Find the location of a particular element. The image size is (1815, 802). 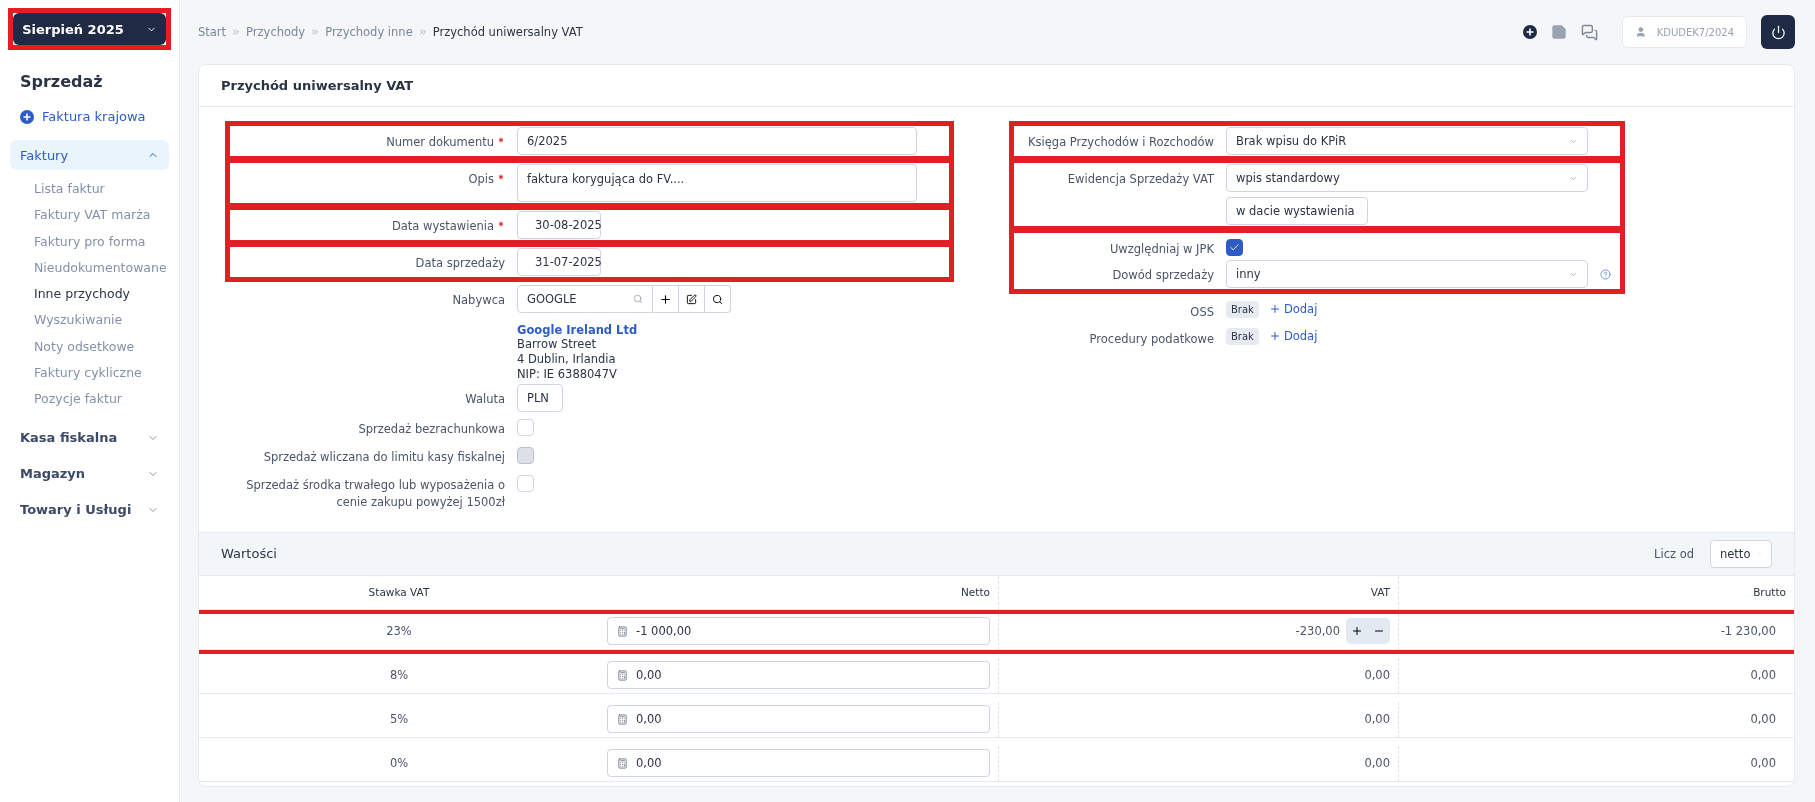

nav-group: Kasa fiskalna is located at coordinates (89, 437).